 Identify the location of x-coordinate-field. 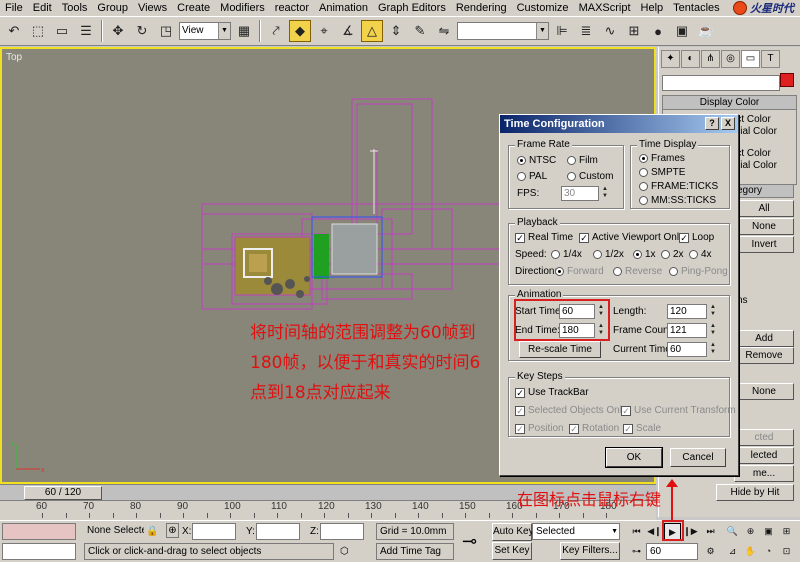
(214, 531).